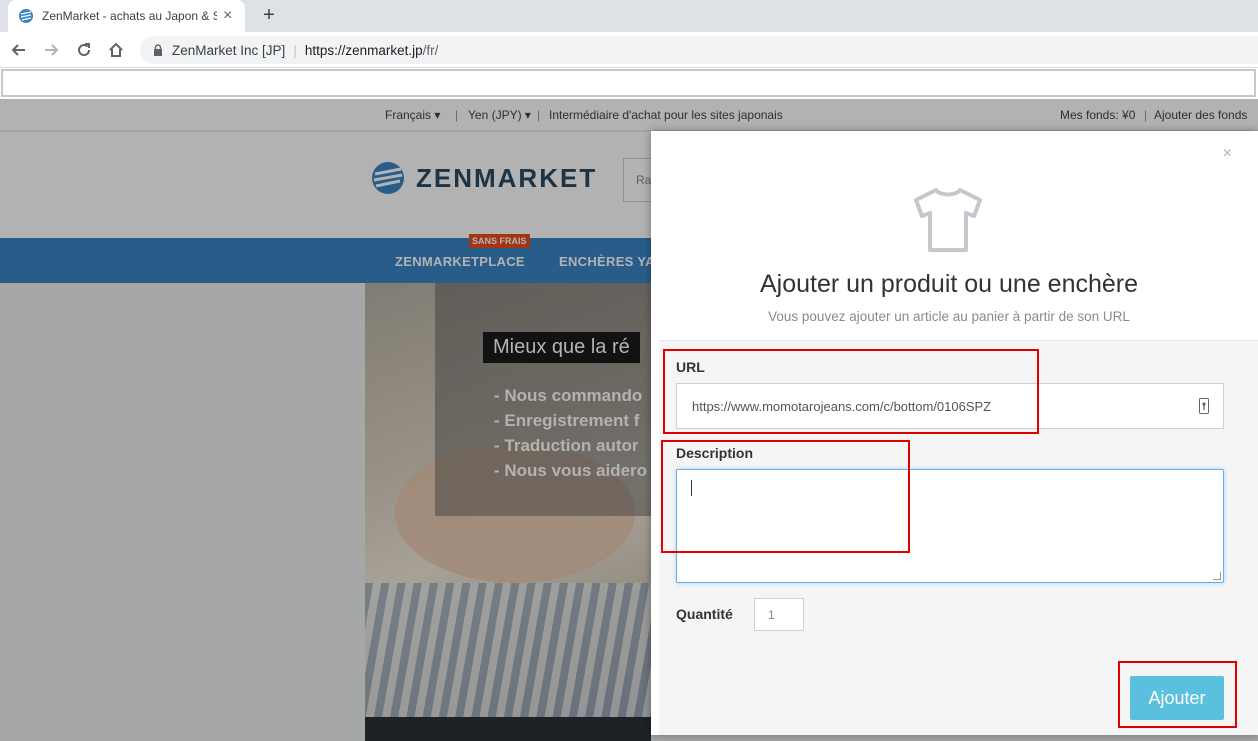 This screenshot has height=741, width=1258. Describe the element at coordinates (779, 614) in the screenshot. I see `quantity-input: 1` at that location.